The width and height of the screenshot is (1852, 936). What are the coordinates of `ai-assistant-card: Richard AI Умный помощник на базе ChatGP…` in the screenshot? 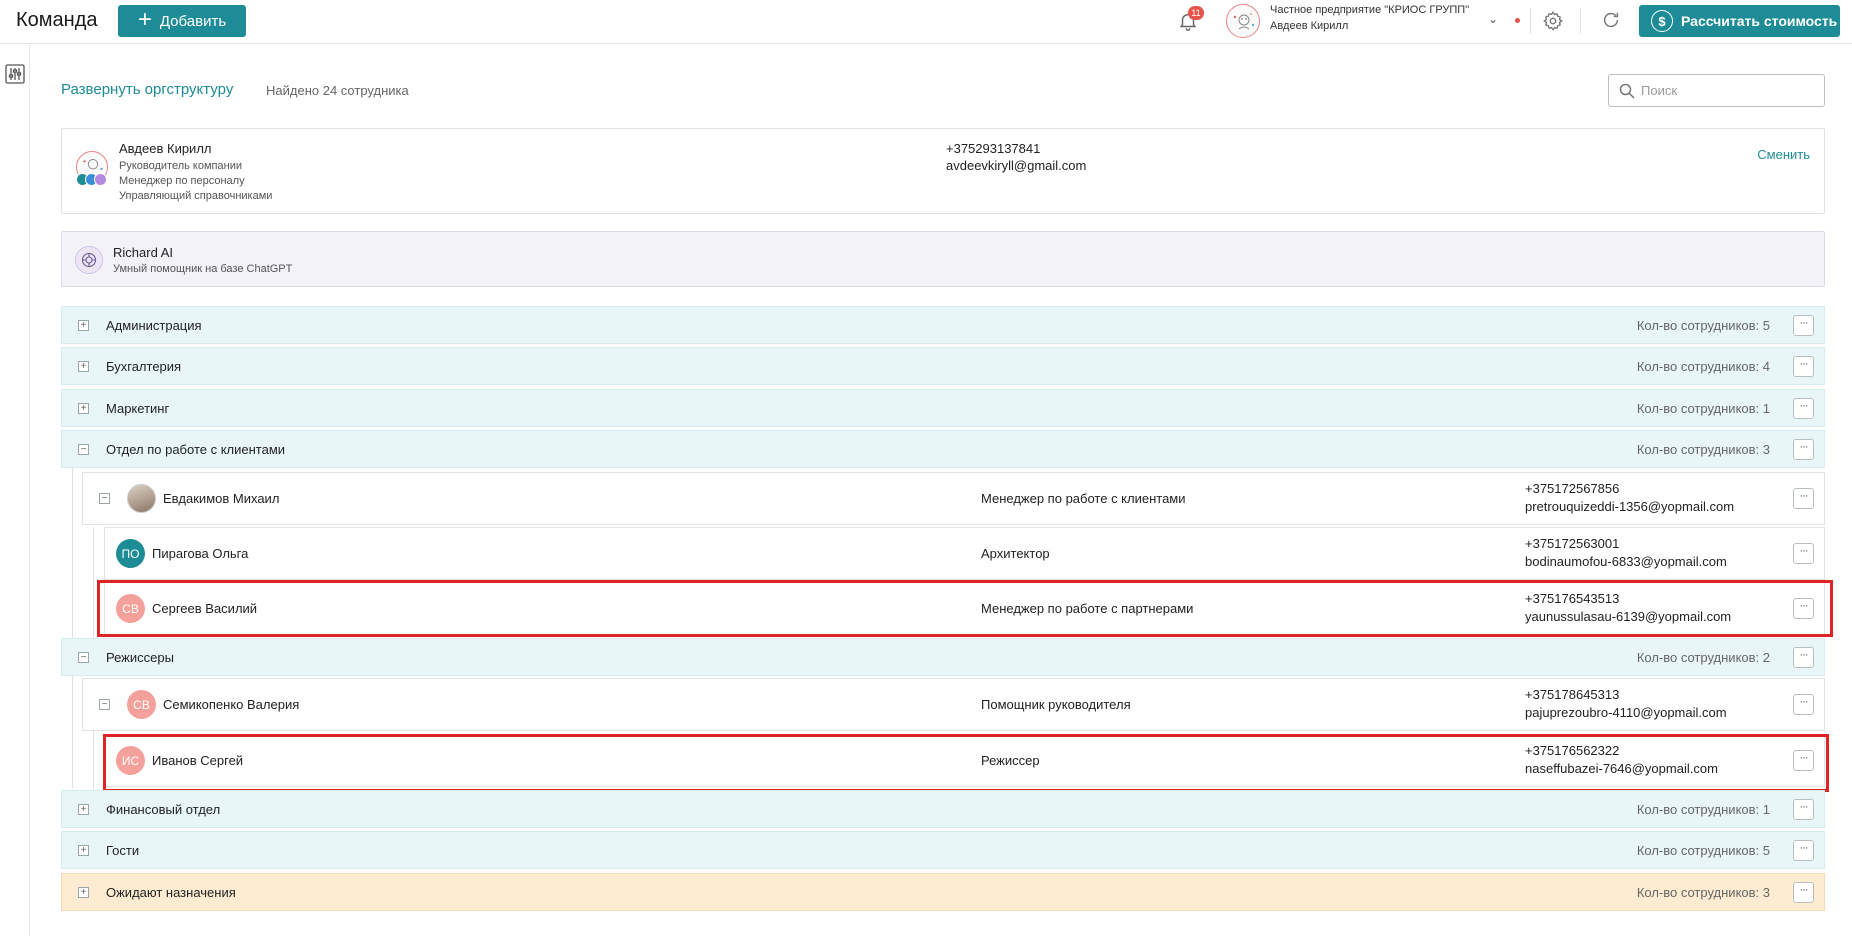 It's located at (943, 259).